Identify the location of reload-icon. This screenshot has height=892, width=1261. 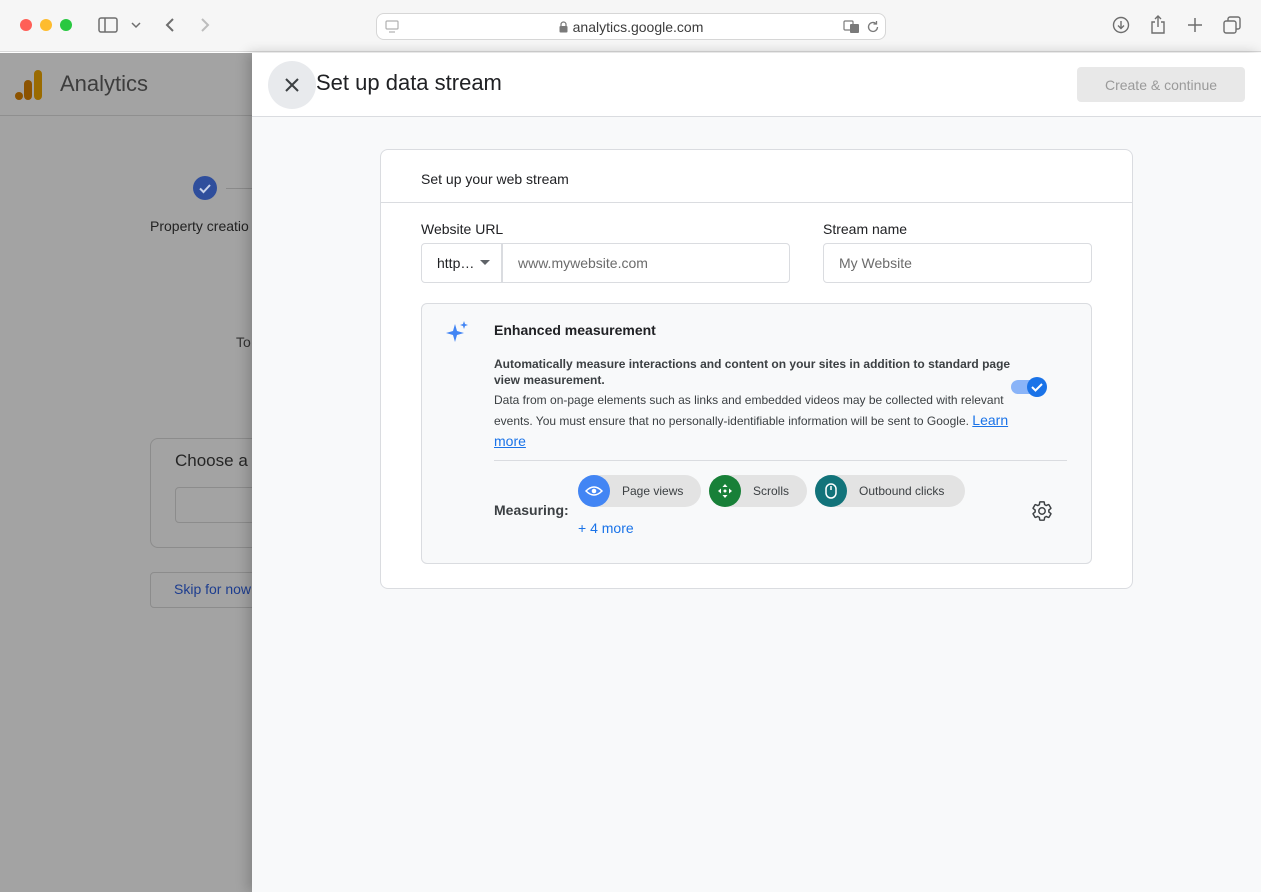
(873, 29).